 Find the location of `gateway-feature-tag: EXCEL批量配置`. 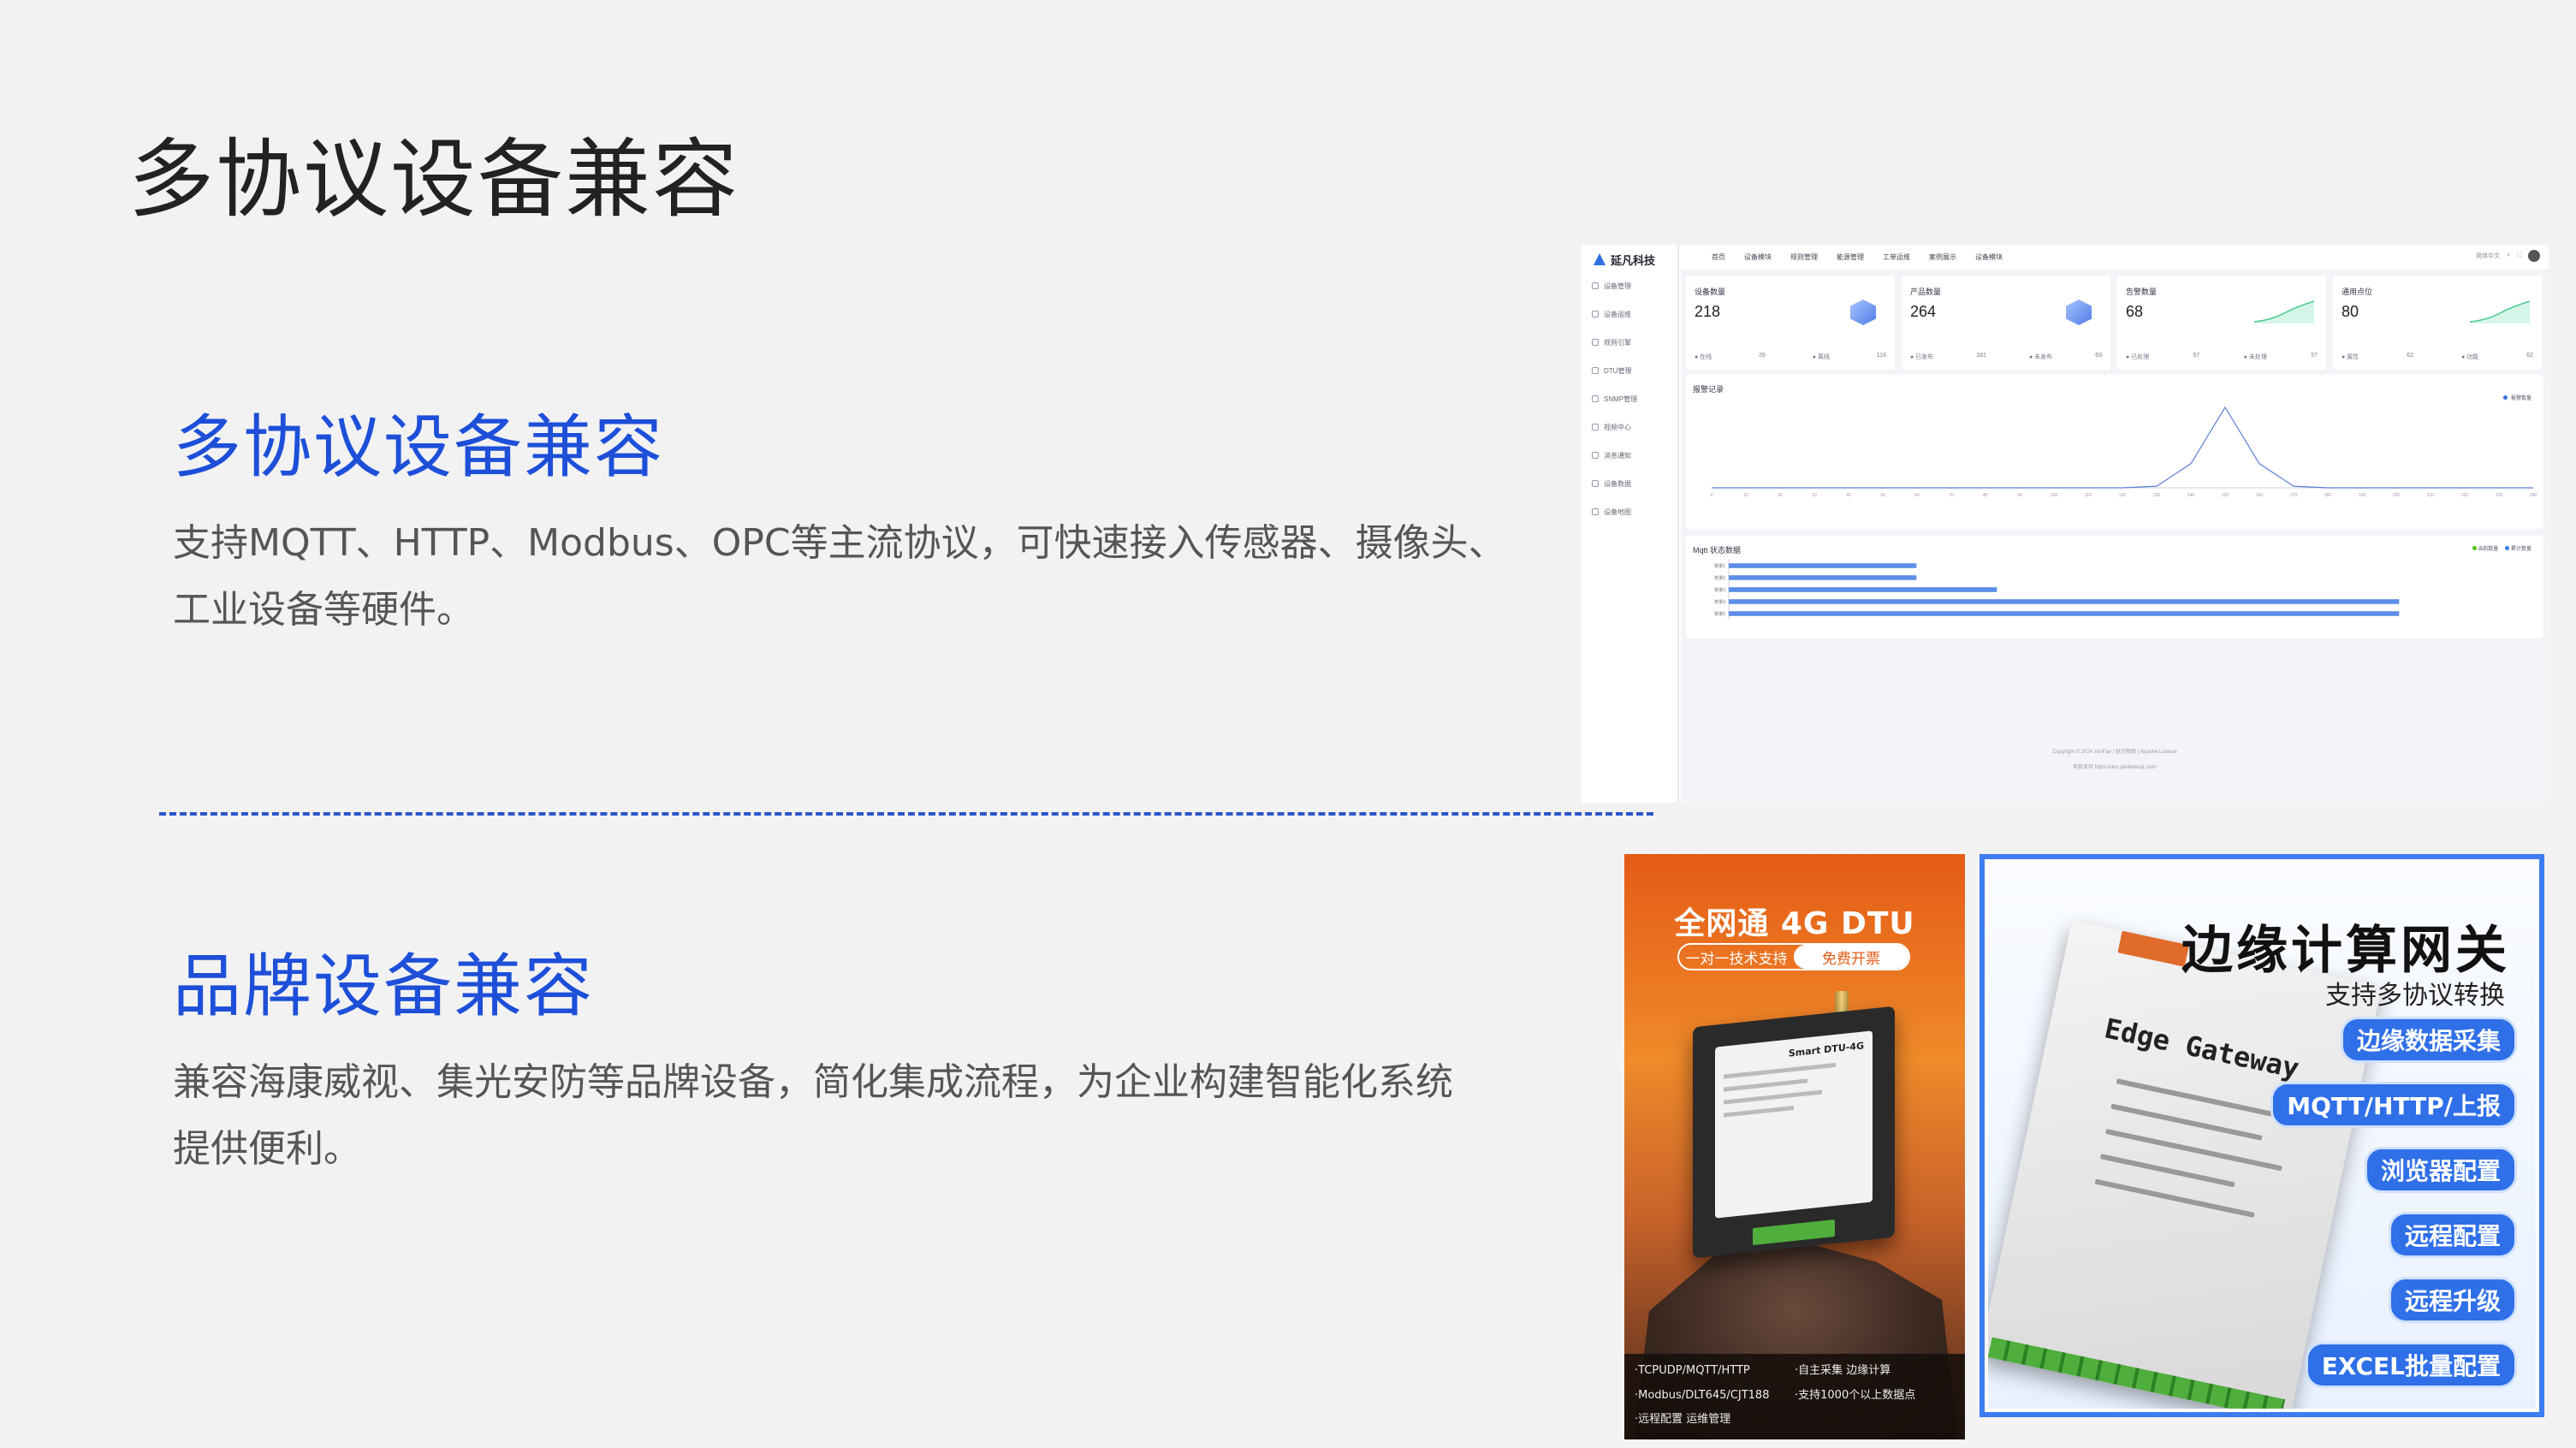

gateway-feature-tag: EXCEL批量配置 is located at coordinates (2411, 1365).